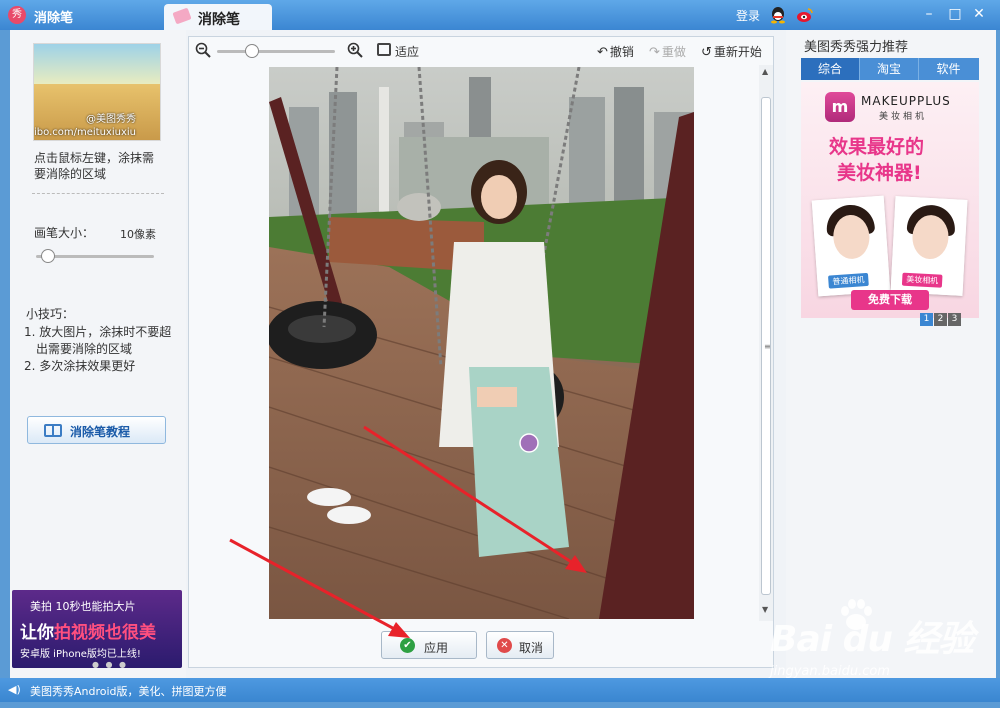 The image size is (1000, 708). I want to click on cancel-x-icon: ✕, so click(504, 645).